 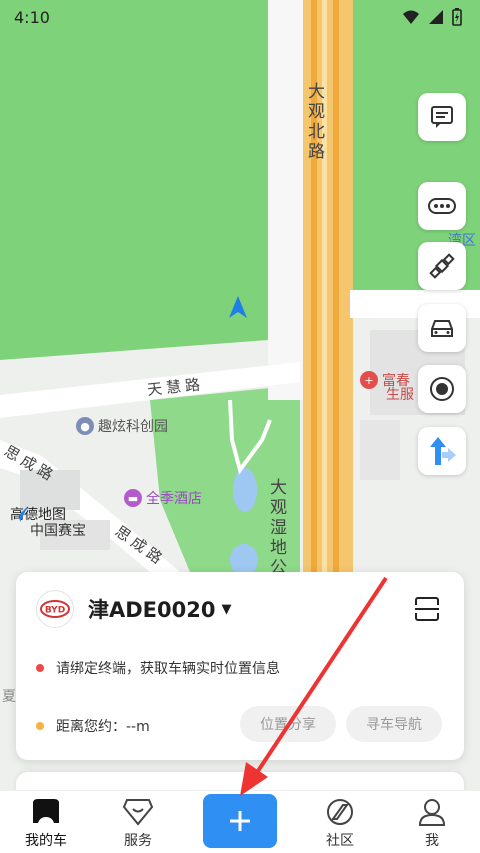 What do you see at coordinates (158, 668) in the screenshot?
I see `bind-notice: 请绑定终端，获取车辆实时位置信息` at bounding box center [158, 668].